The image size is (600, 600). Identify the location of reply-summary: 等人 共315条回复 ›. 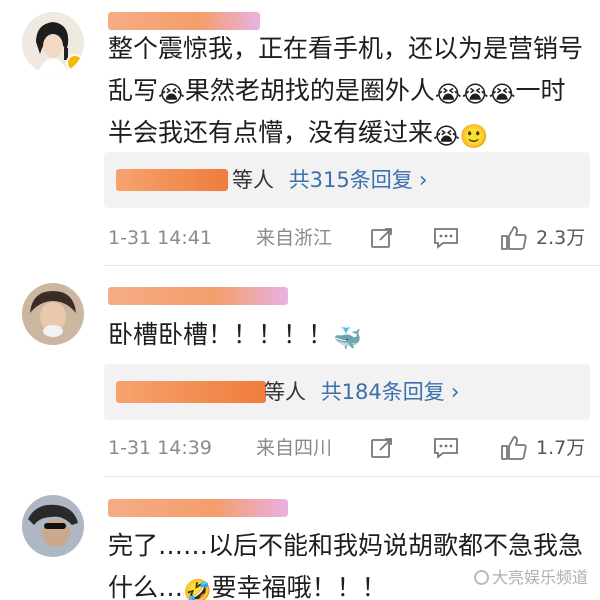
(347, 180).